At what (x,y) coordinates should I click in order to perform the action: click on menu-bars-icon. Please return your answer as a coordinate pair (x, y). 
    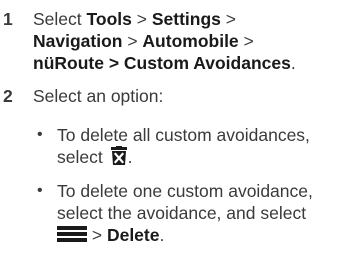
    Looking at the image, I should click on (72, 234).